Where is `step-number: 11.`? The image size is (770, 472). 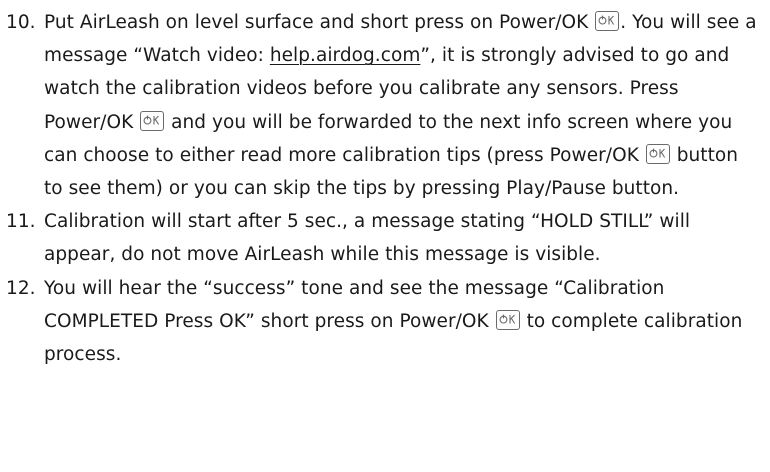
step-number: 11. is located at coordinates (21, 222).